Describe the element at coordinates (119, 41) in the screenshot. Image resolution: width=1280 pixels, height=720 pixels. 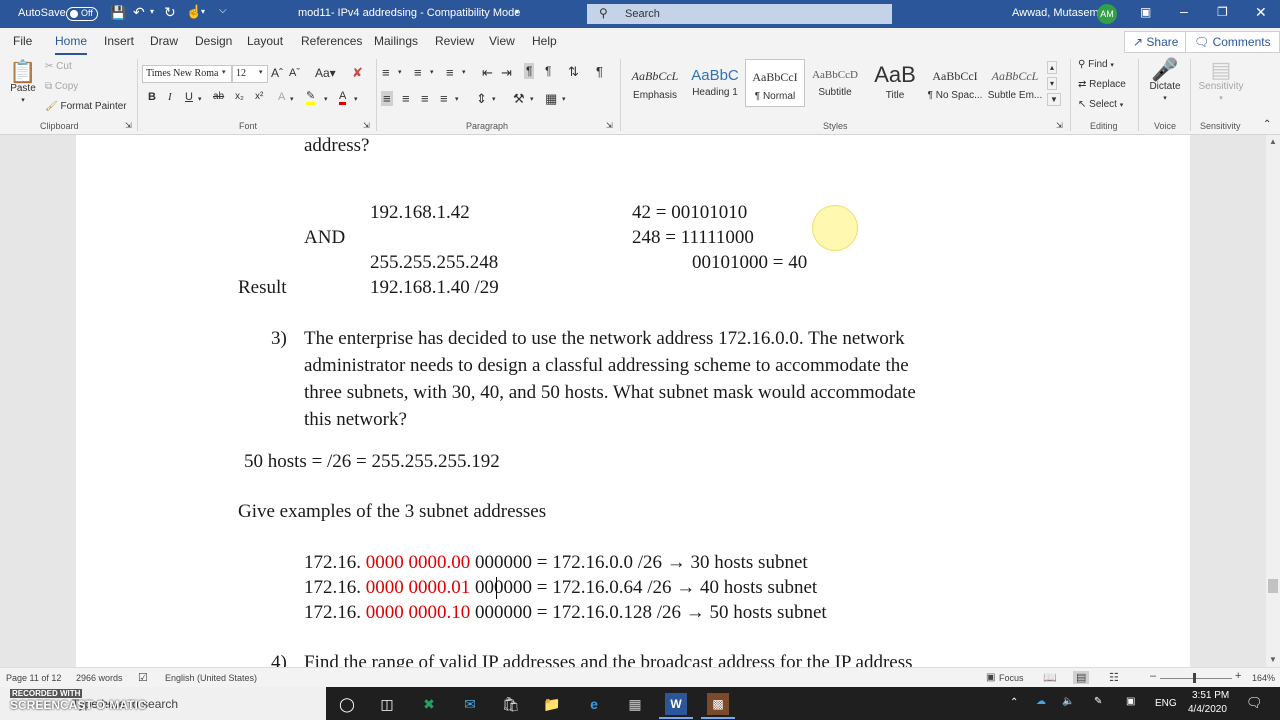
I see `tab-insert: Insert` at that location.